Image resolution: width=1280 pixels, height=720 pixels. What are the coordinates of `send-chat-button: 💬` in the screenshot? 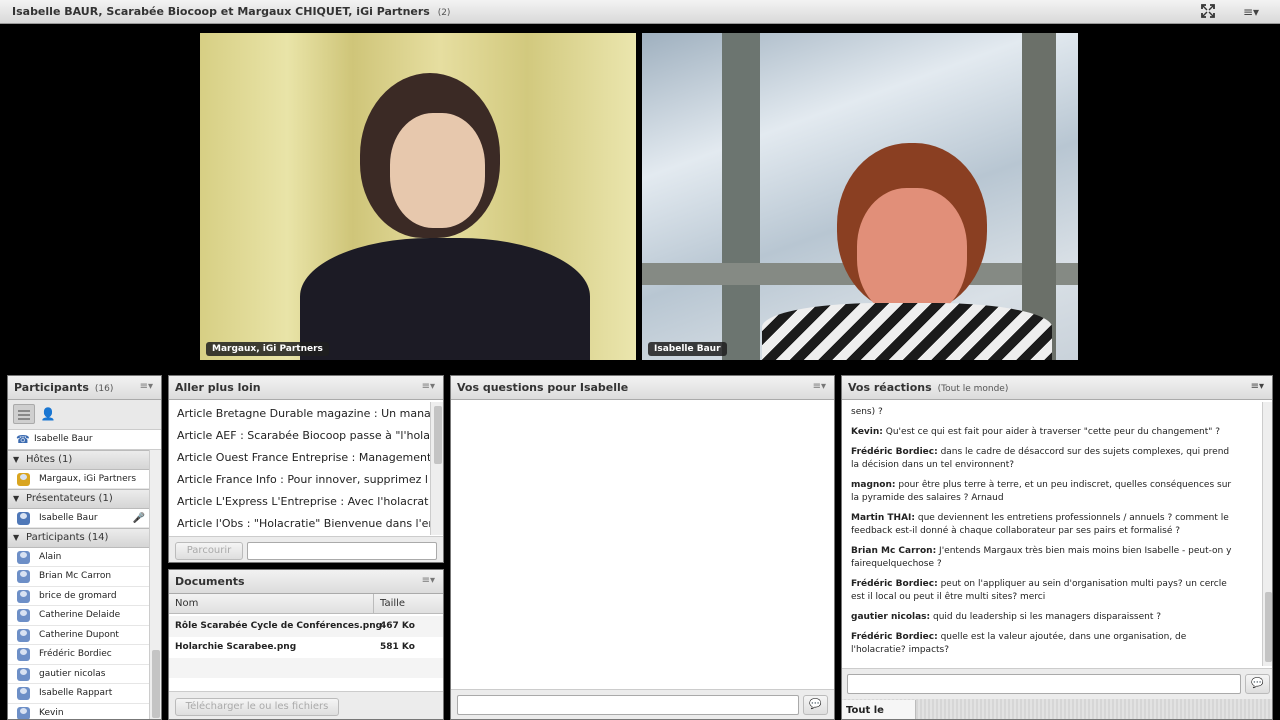 It's located at (1257, 684).